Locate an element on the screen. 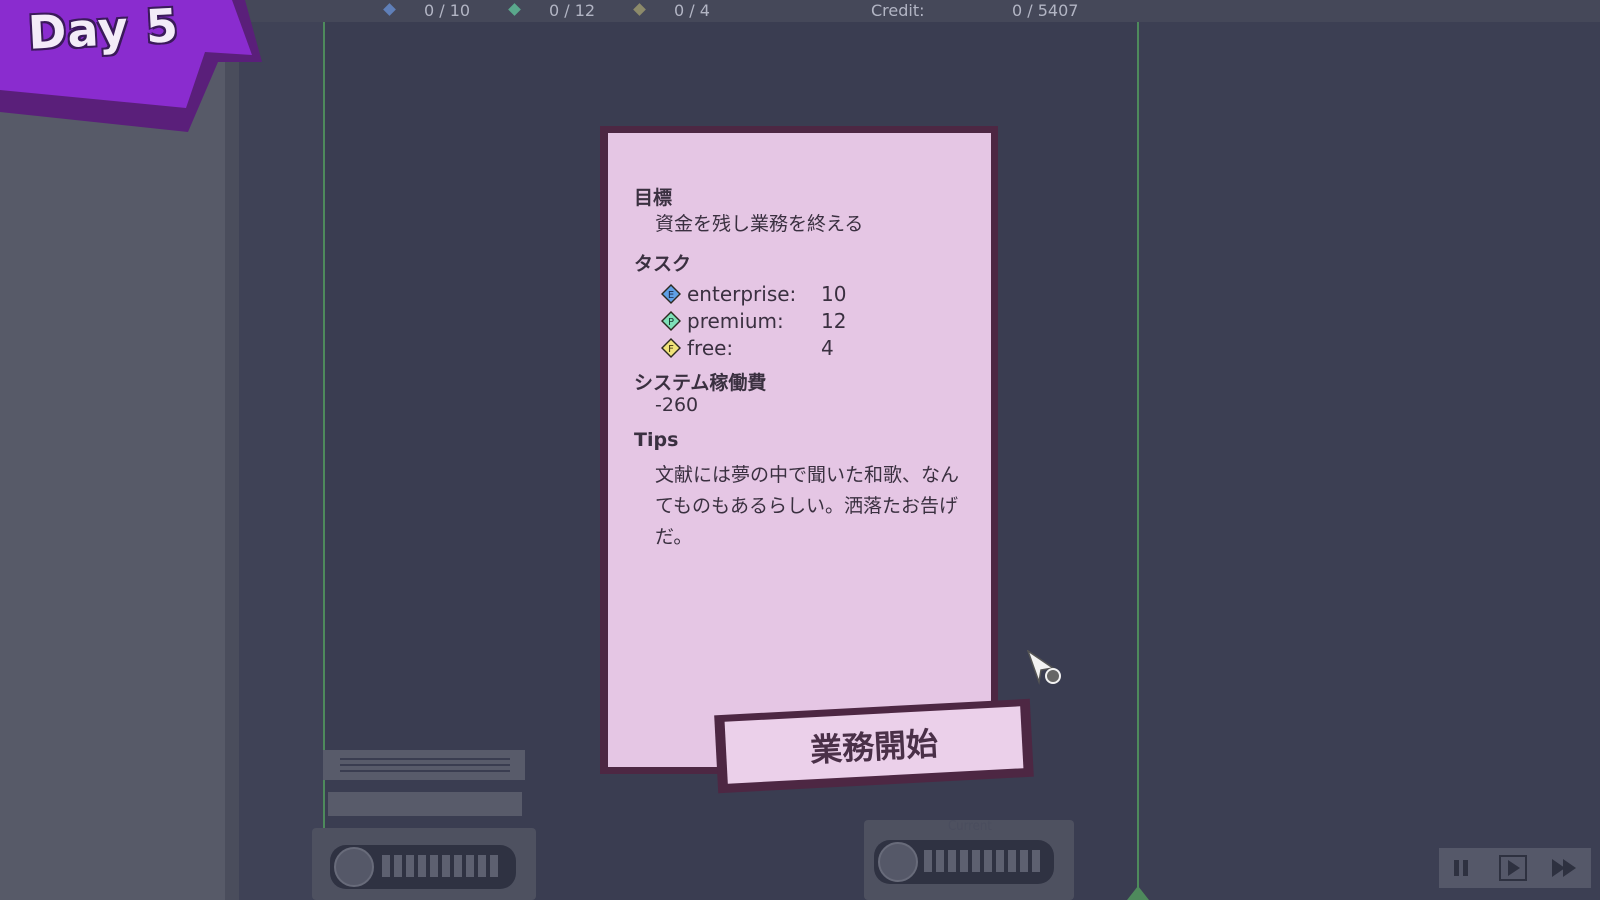 This screenshot has height=900, width=1600. right-rail is located at coordinates (1138, 450).